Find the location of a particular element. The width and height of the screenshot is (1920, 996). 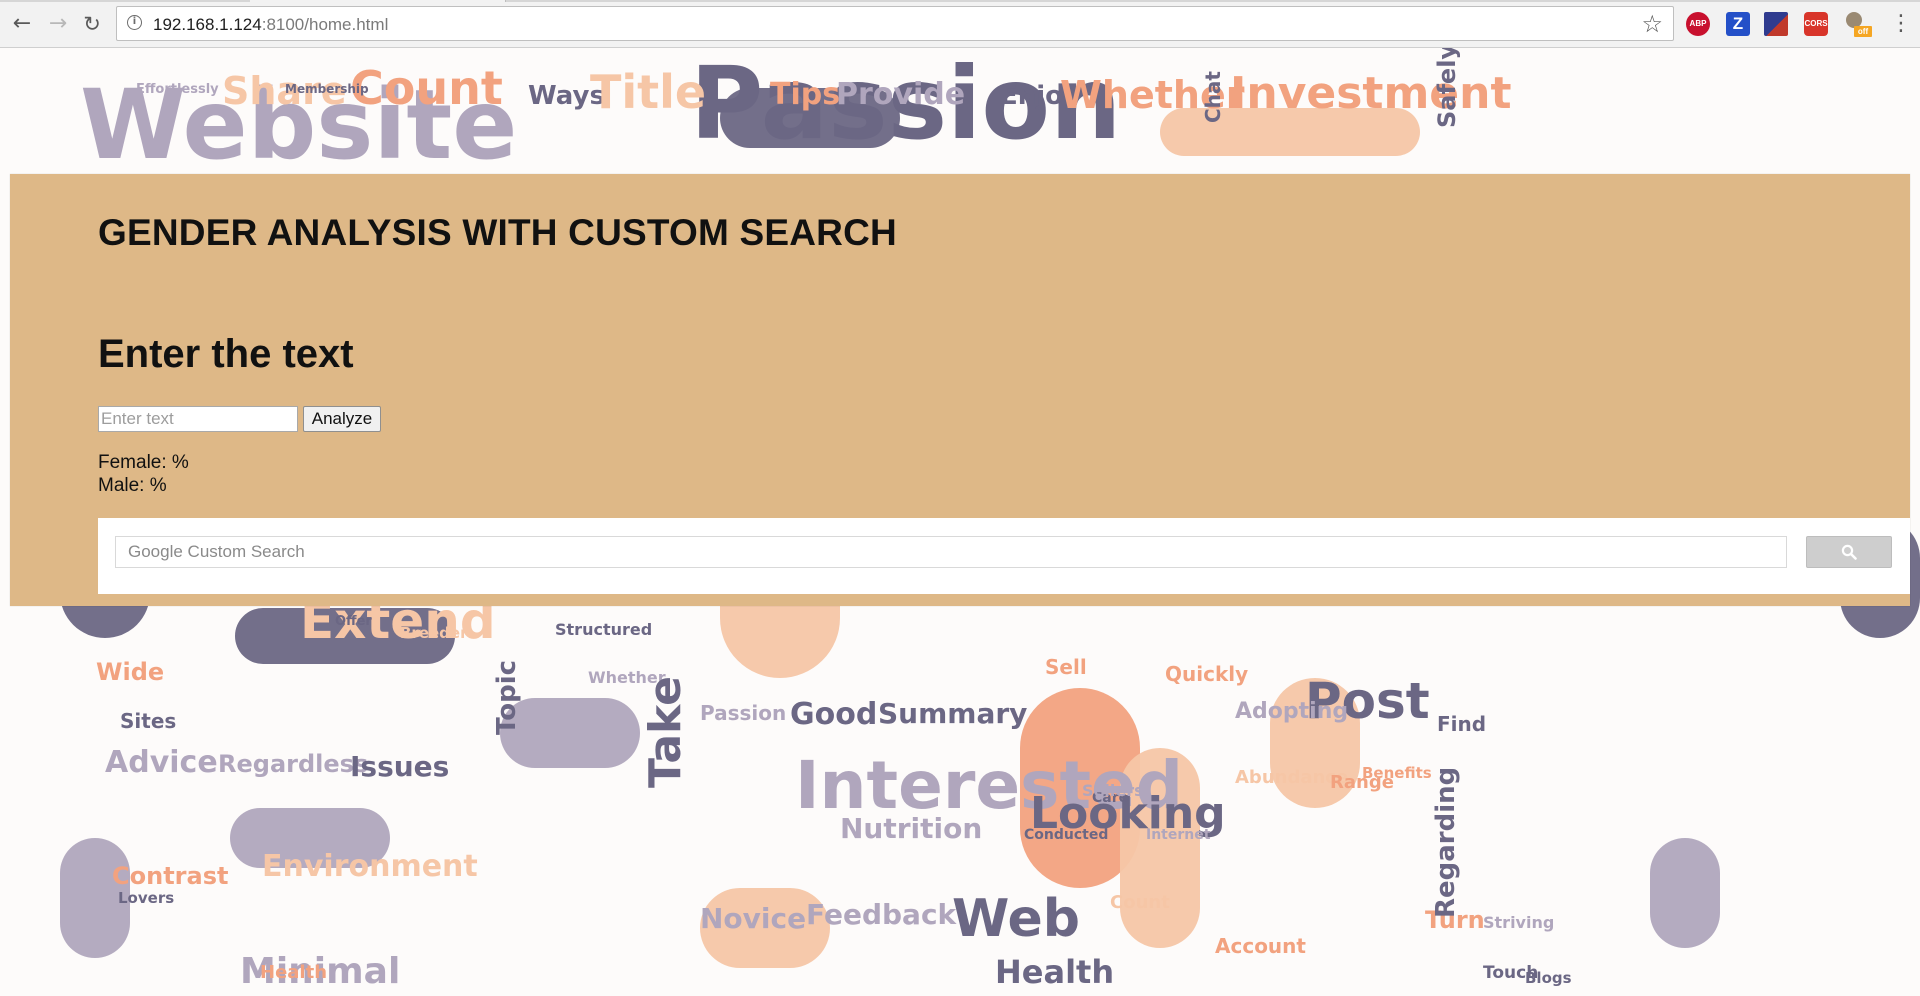

wordcloud-word: Investment is located at coordinates (1371, 93).